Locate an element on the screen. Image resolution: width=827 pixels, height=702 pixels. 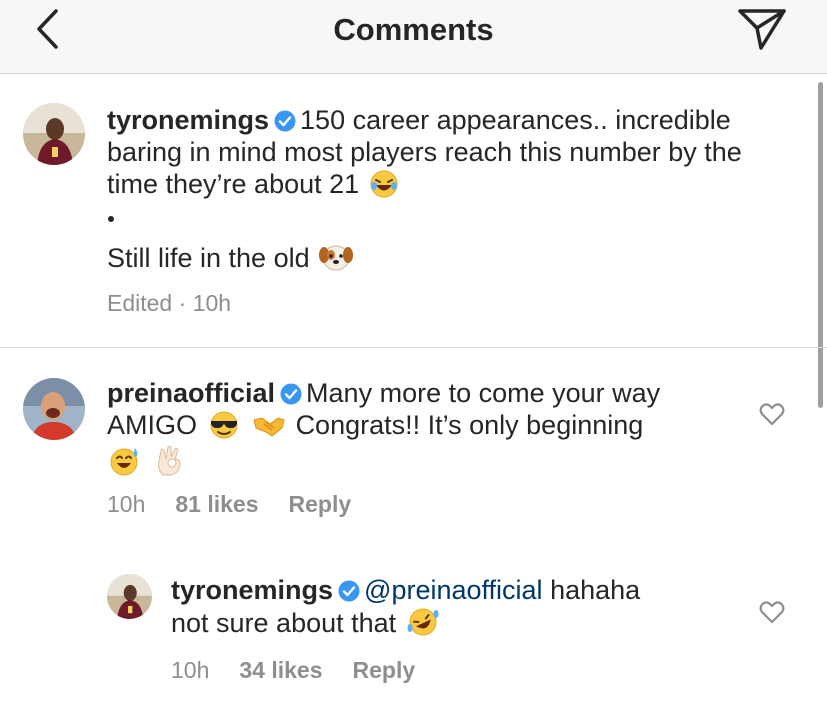
likes-link: 34 likes is located at coordinates (280, 670).